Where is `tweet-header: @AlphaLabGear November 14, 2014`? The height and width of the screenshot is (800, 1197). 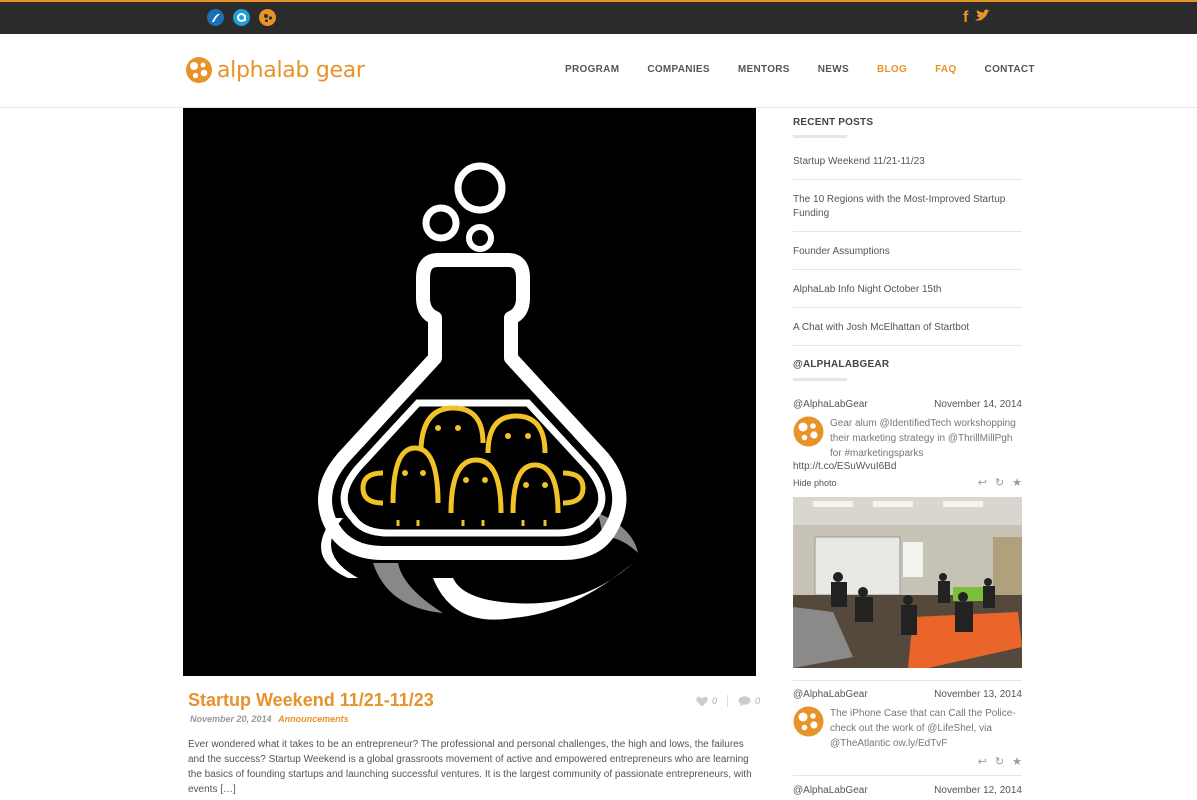 tweet-header: @AlphaLabGear November 14, 2014 is located at coordinates (907, 404).